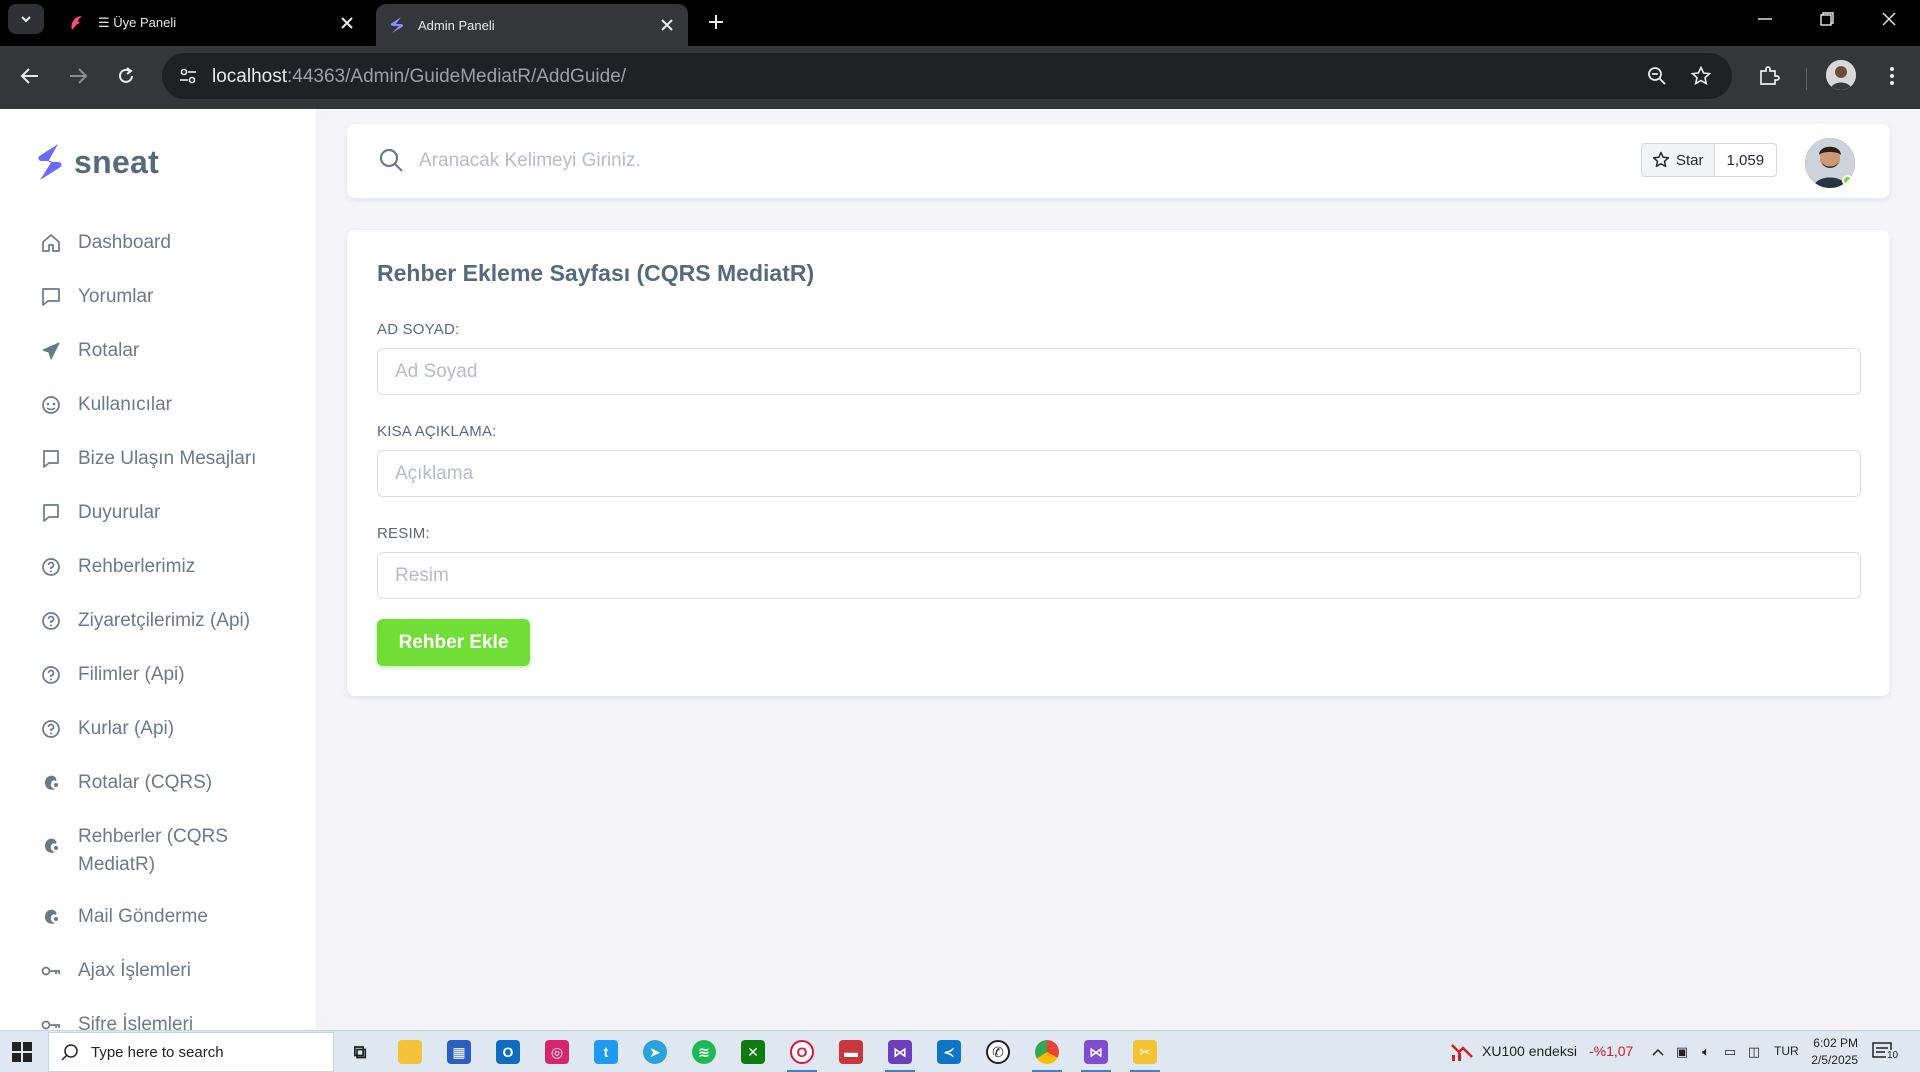  I want to click on sidebar-item-rotalar-cqrs: Rotalar (CQRS), so click(162, 784).